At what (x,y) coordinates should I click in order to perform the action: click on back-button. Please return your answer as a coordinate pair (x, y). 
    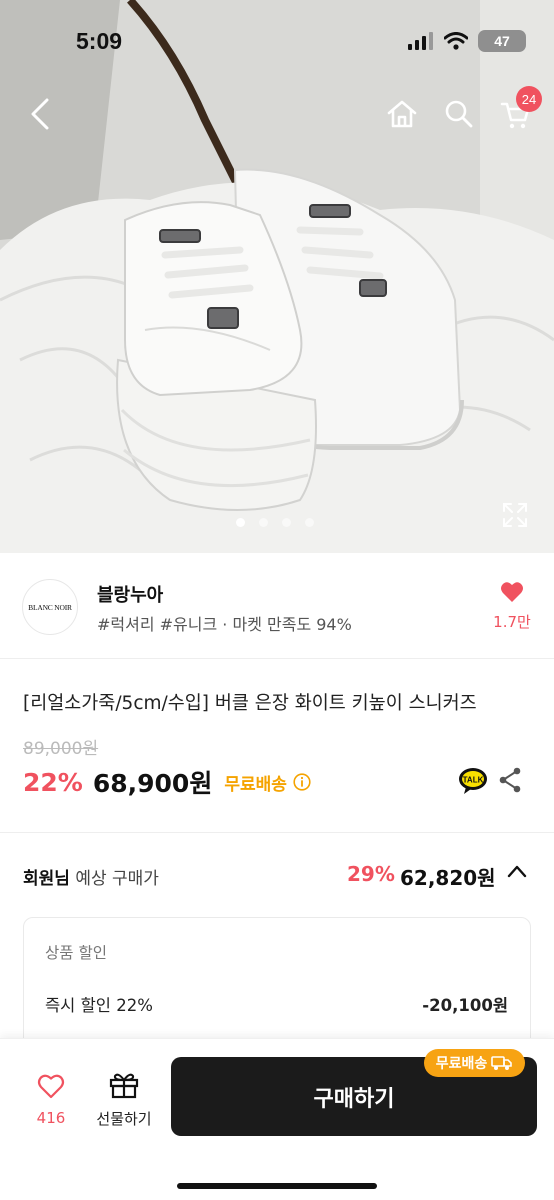
    Looking at the image, I should click on (40, 114).